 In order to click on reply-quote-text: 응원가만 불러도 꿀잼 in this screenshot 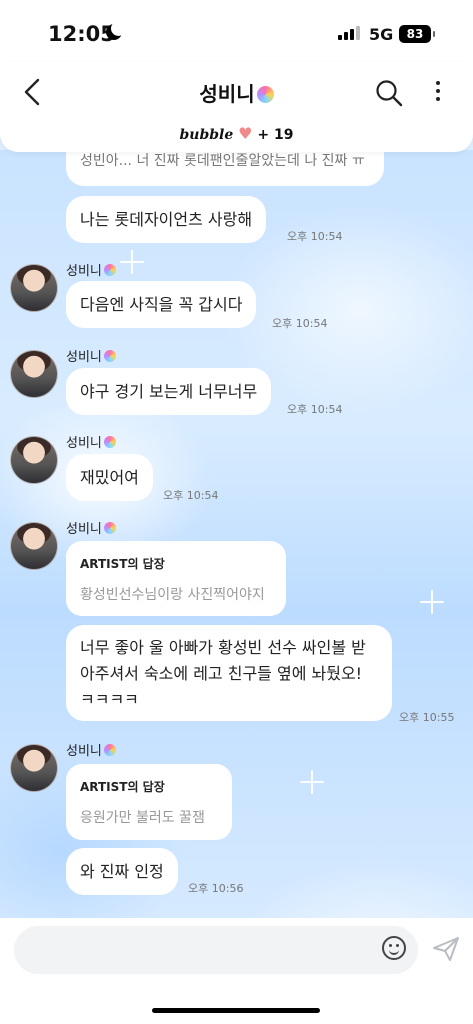, I will do `click(142, 818)`.